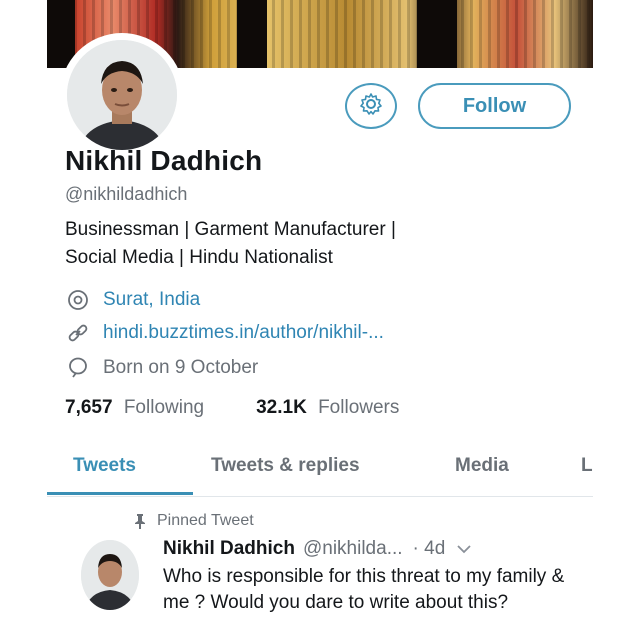  What do you see at coordinates (281, 407) in the screenshot?
I see `followers-count: 32.1K` at bounding box center [281, 407].